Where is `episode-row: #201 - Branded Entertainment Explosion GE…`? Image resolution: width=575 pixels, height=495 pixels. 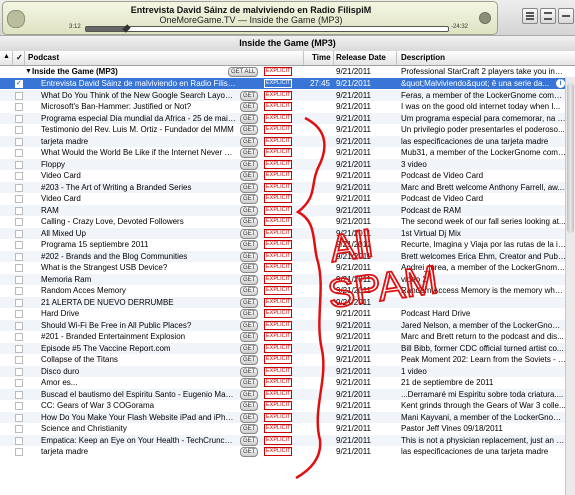
episode-row: #201 - Branded Entertainment Explosion GE… is located at coordinates (287, 336).